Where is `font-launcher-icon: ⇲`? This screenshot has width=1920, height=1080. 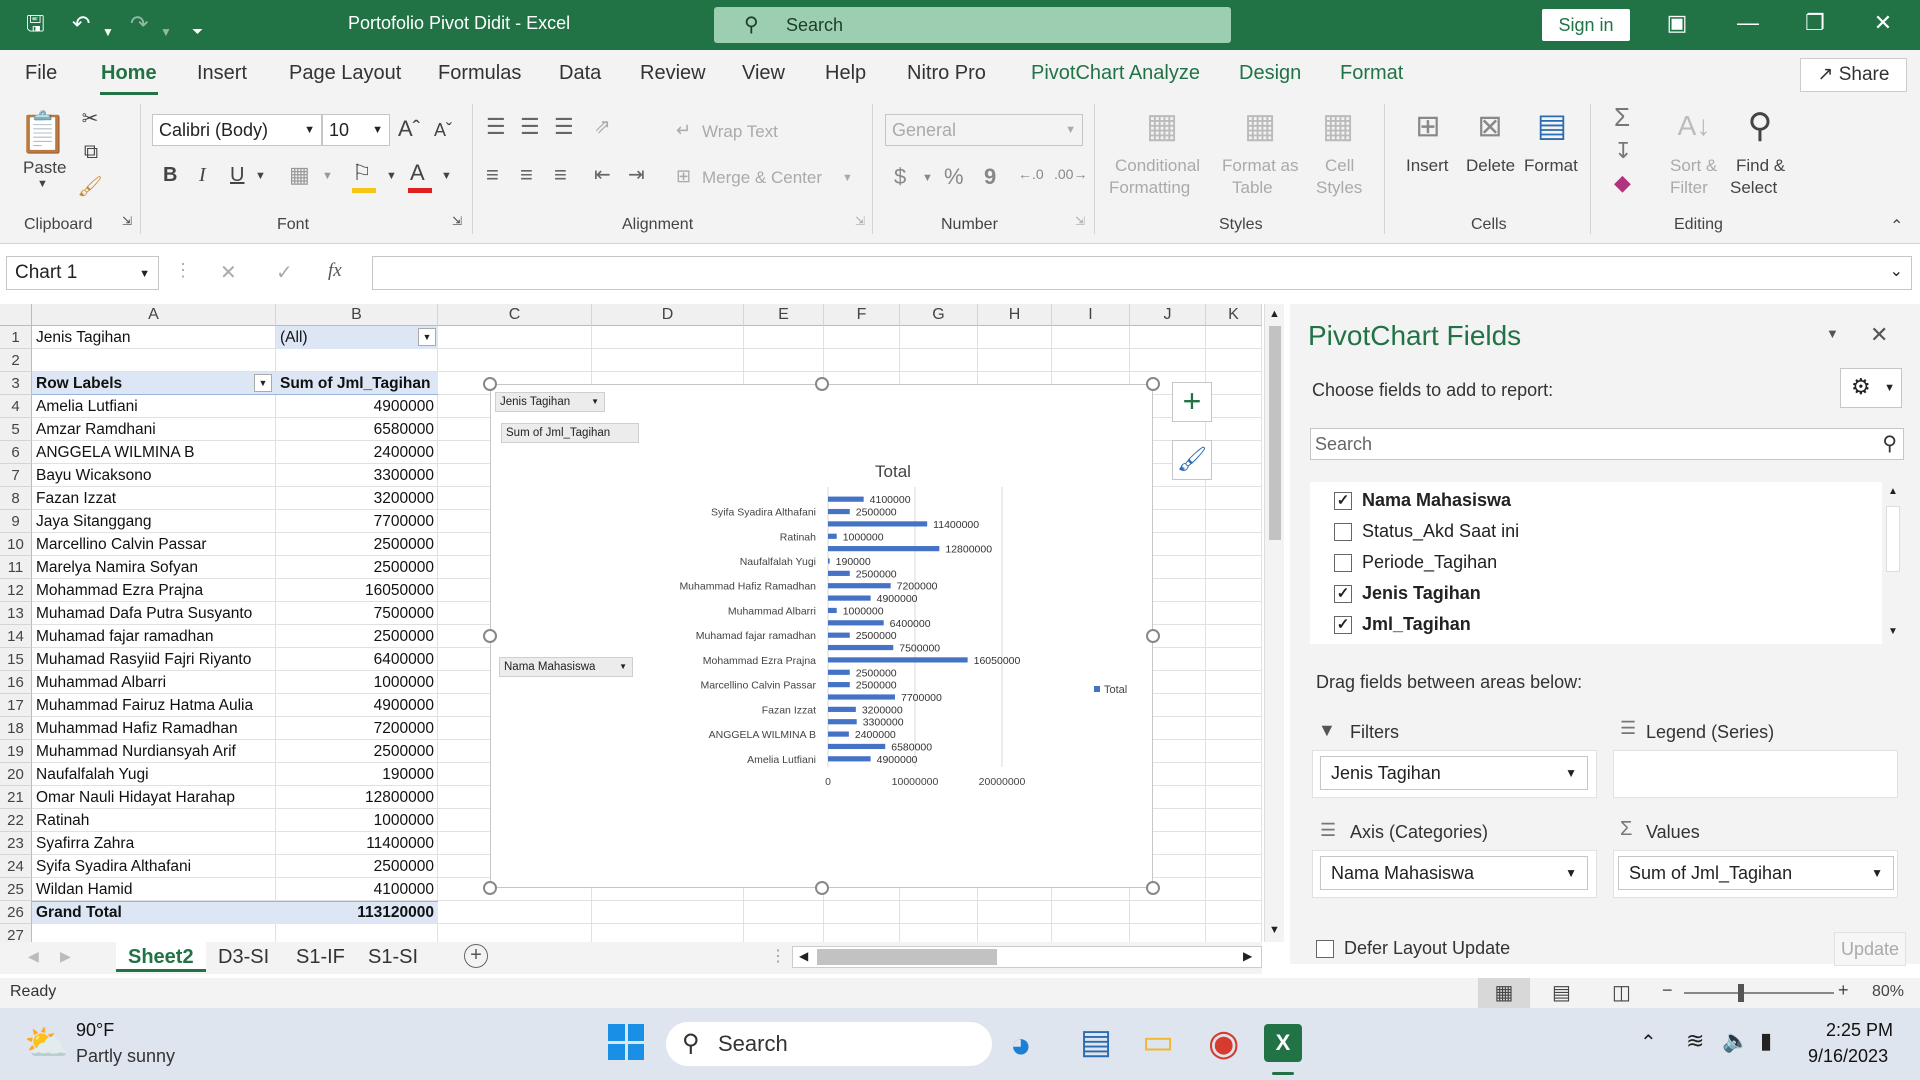 font-launcher-icon: ⇲ is located at coordinates (457, 221).